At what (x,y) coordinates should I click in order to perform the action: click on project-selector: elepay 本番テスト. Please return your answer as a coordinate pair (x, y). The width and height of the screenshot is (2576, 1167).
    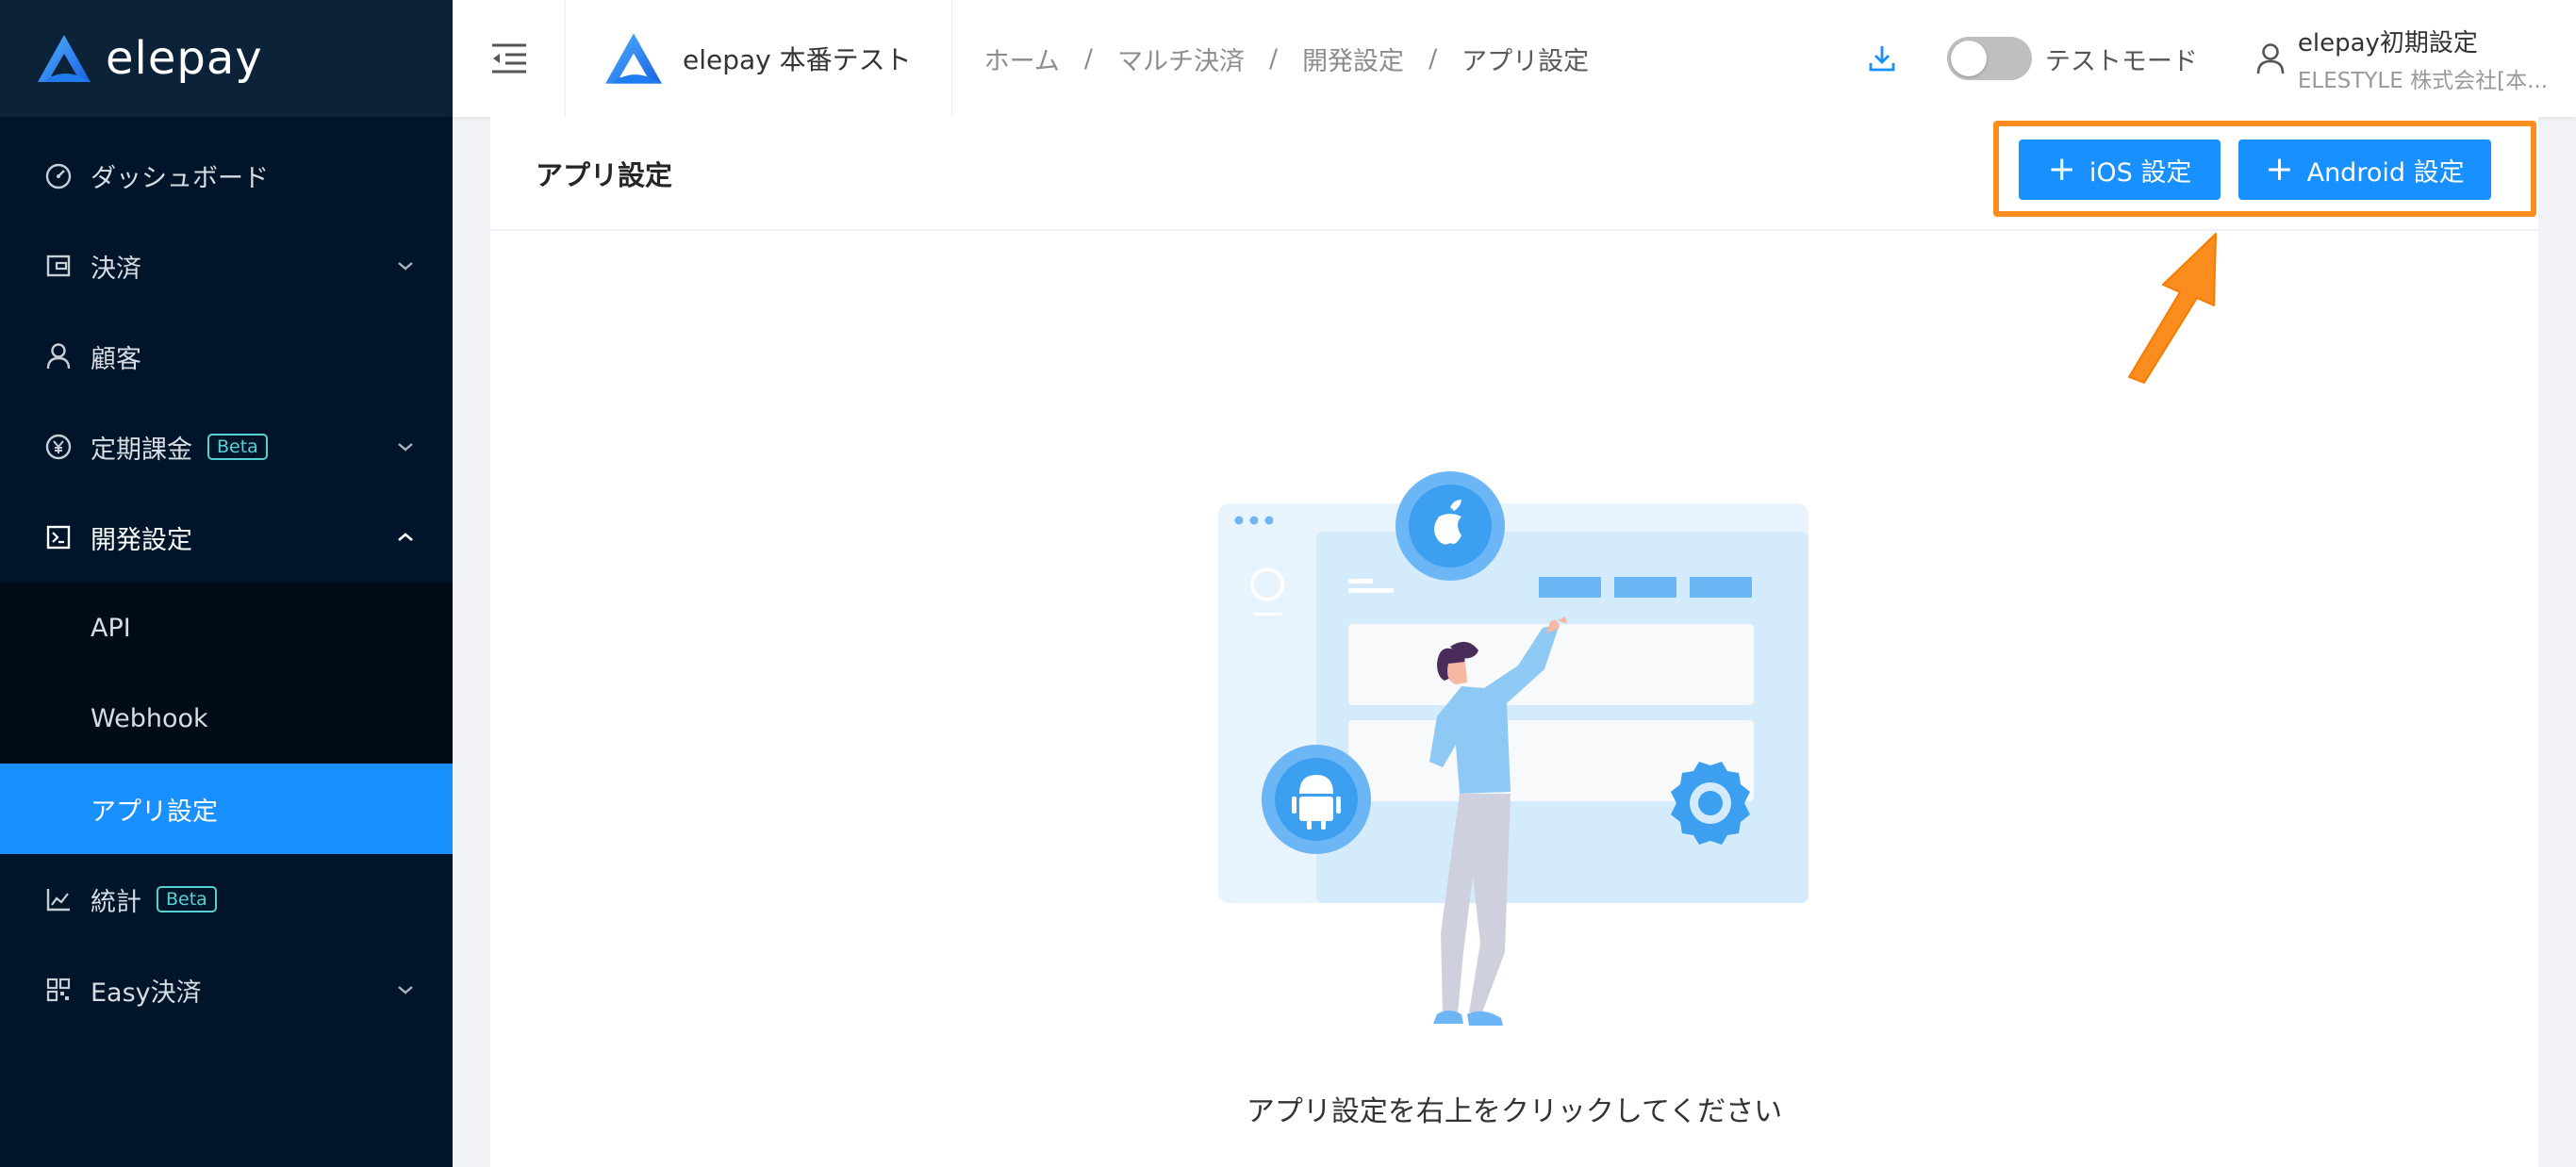
    Looking at the image, I should click on (759, 58).